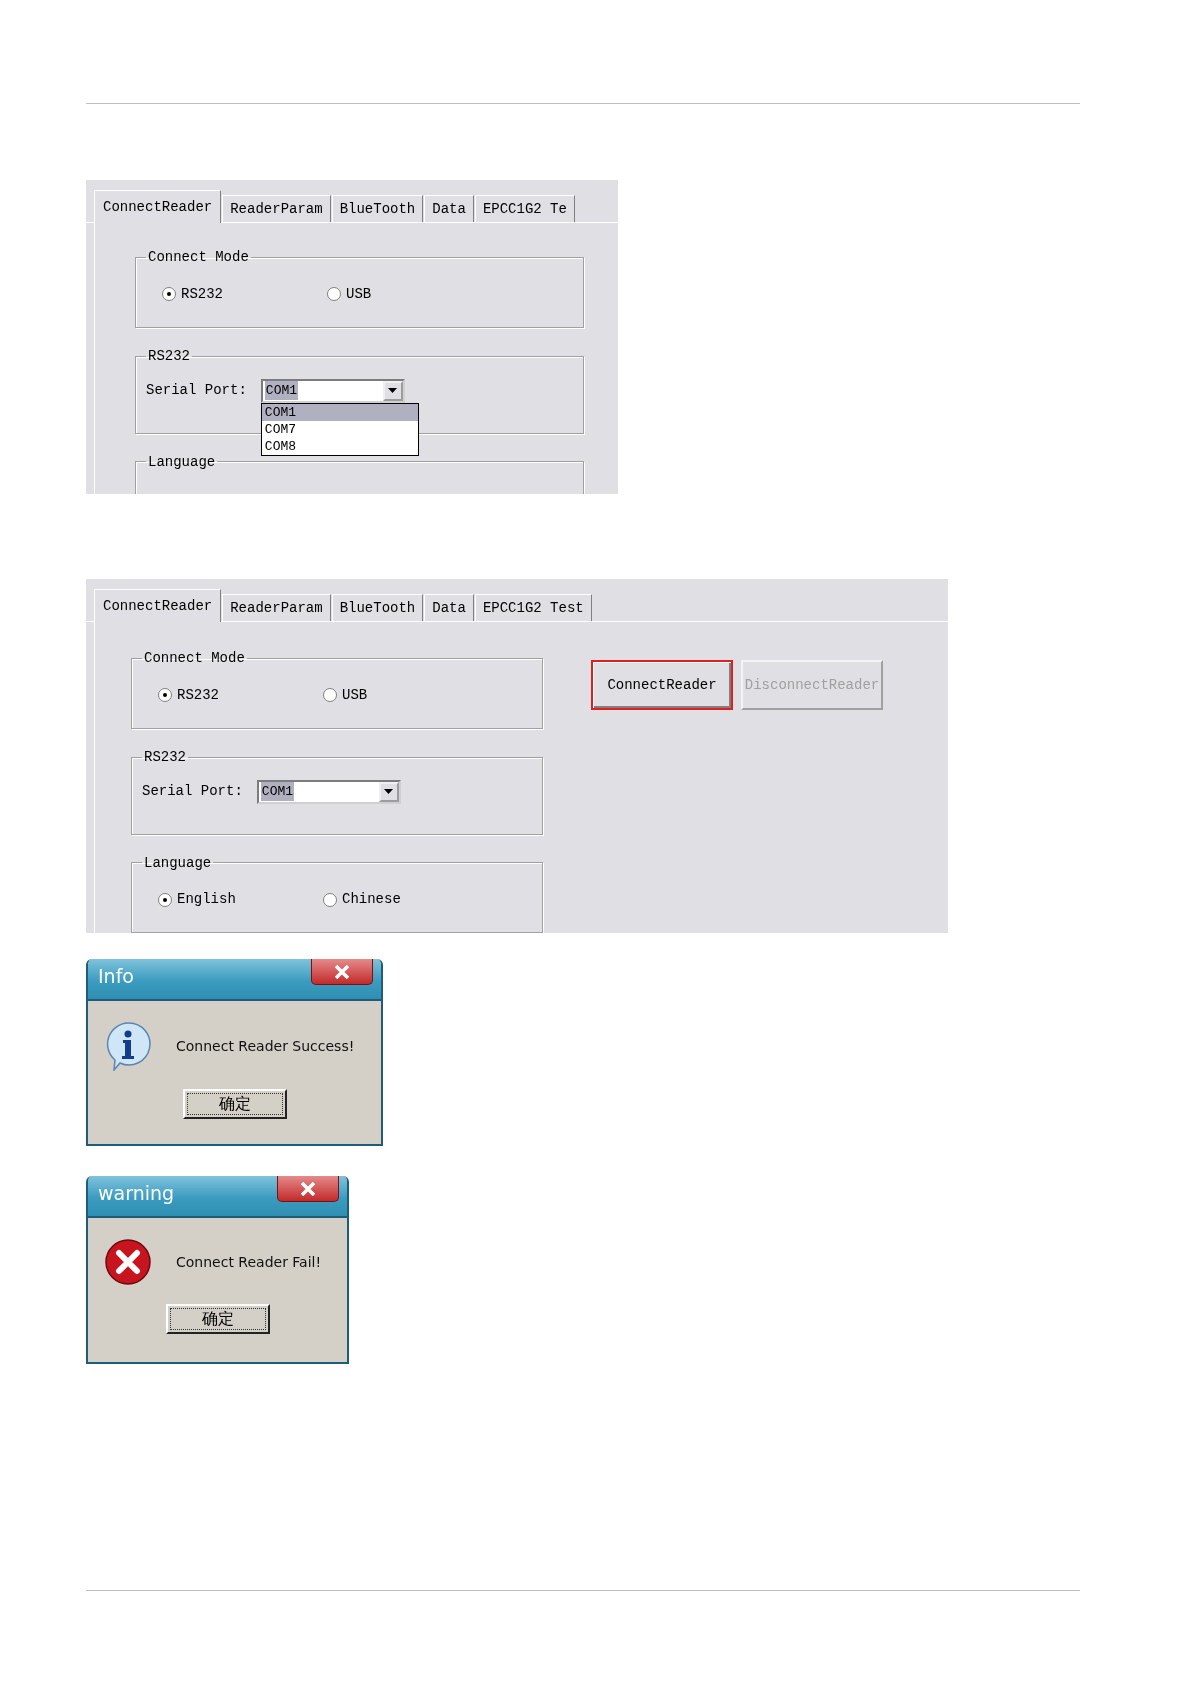  Describe the element at coordinates (265, 1046) in the screenshot. I see `dialog-message: Connect Reader Success!` at that location.